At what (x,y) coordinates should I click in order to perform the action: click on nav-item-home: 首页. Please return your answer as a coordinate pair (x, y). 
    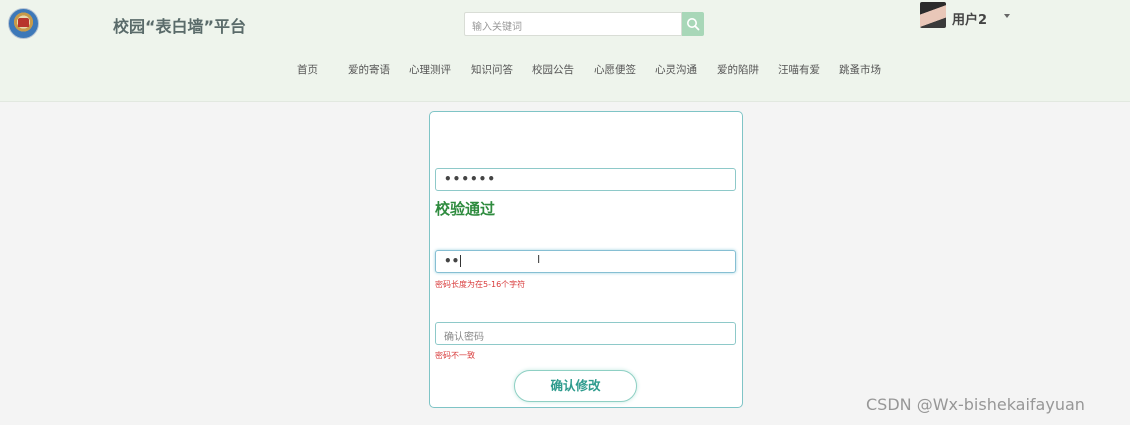
    Looking at the image, I should click on (307, 69).